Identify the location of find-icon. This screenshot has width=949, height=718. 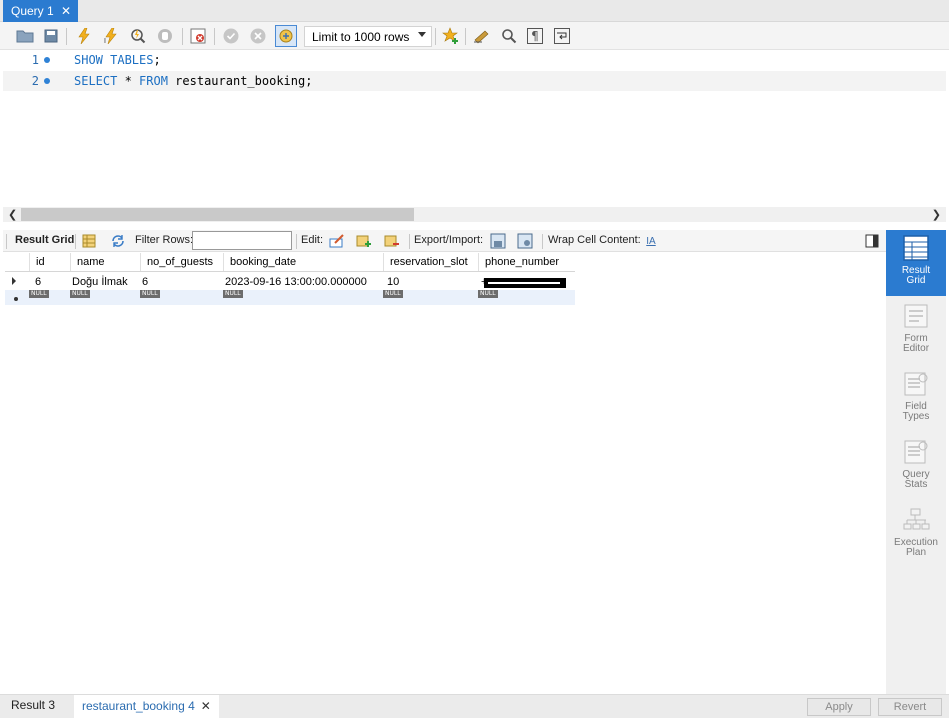
(509, 36).